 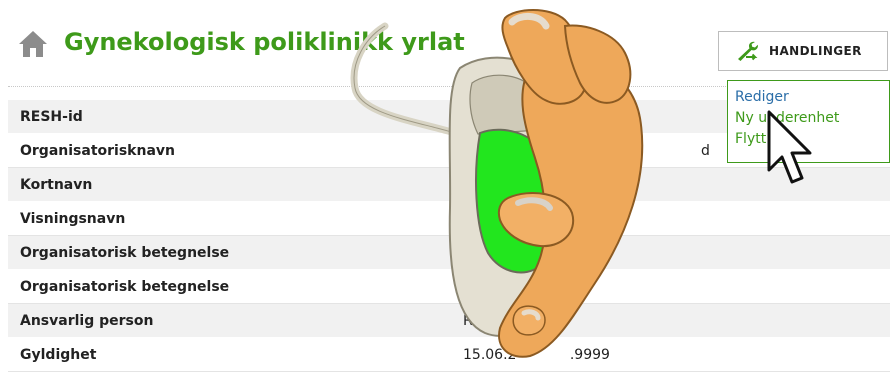 What do you see at coordinates (812, 97) in the screenshot?
I see `menu-item-edit: Rediger` at bounding box center [812, 97].